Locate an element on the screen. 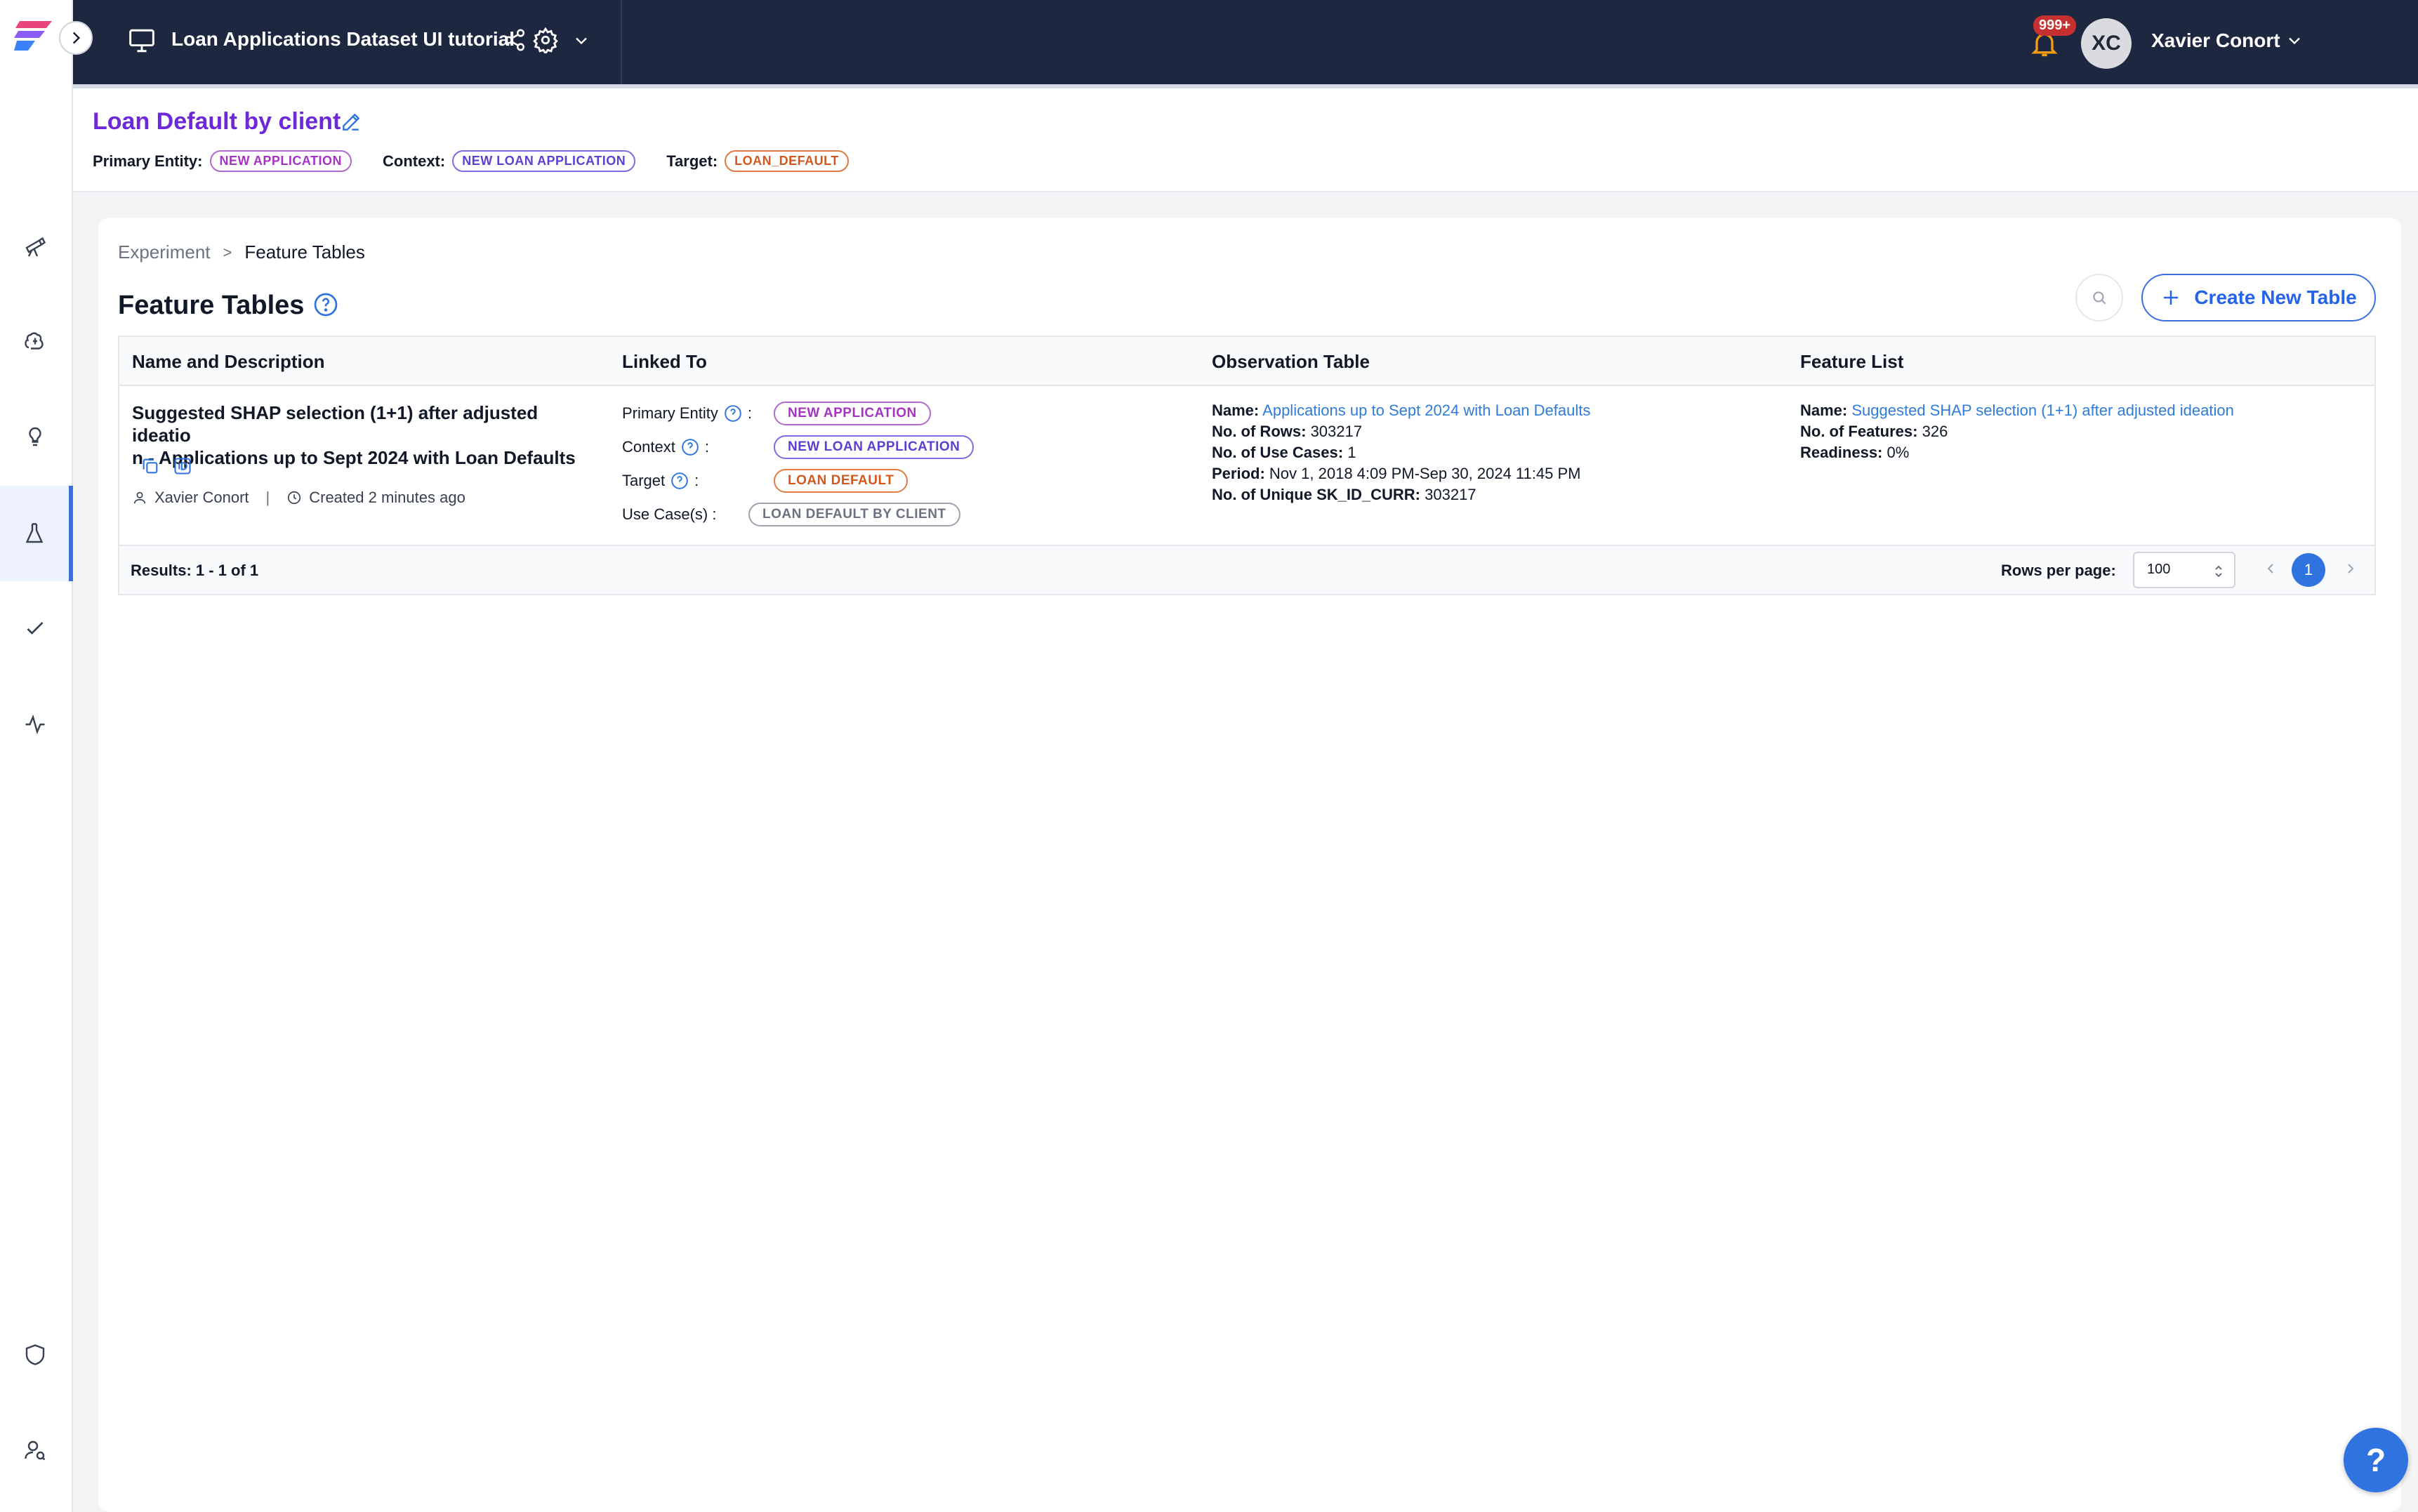  flask-icon is located at coordinates (34, 533).